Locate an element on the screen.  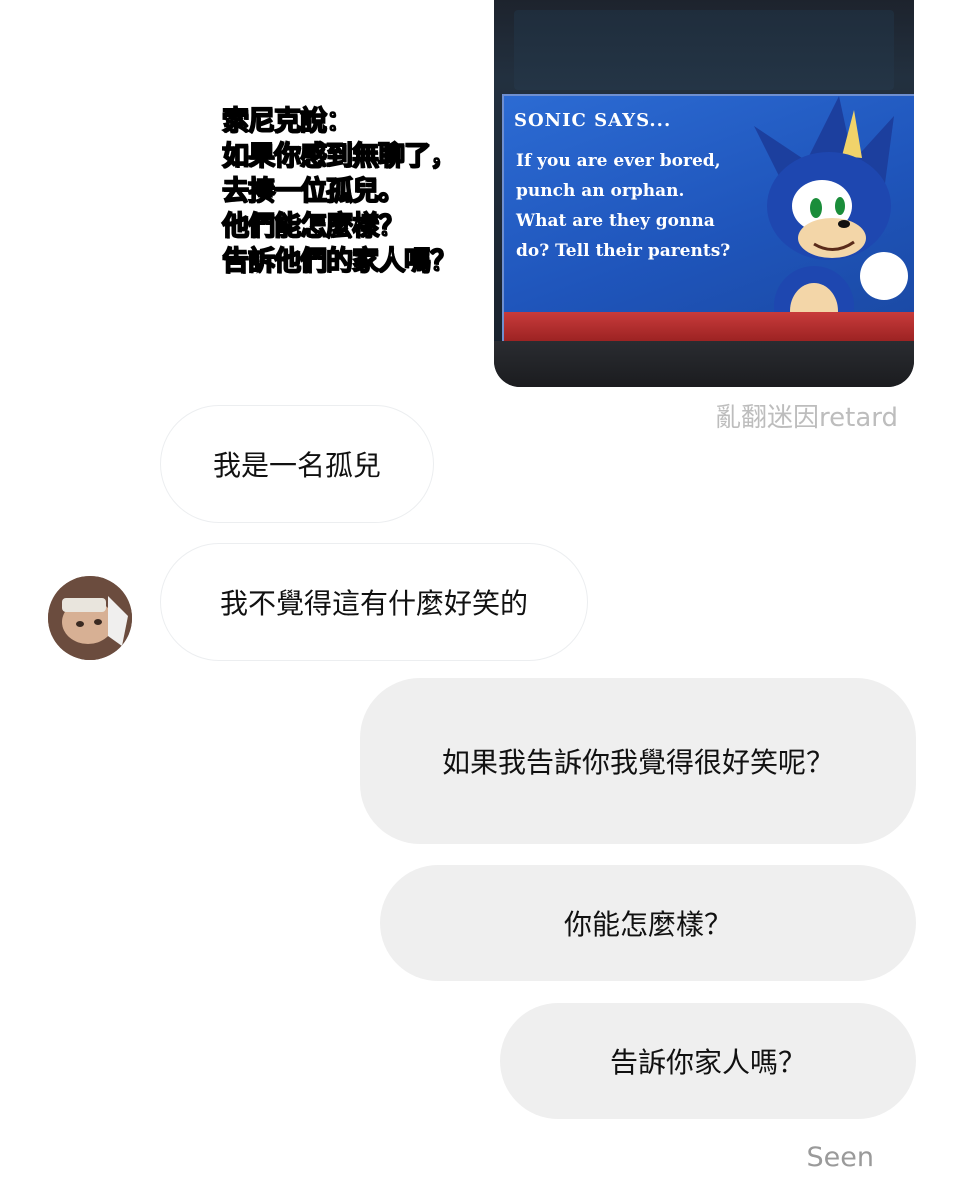
sent-message-bubble: 你能怎麼樣？ is located at coordinates (648, 923).